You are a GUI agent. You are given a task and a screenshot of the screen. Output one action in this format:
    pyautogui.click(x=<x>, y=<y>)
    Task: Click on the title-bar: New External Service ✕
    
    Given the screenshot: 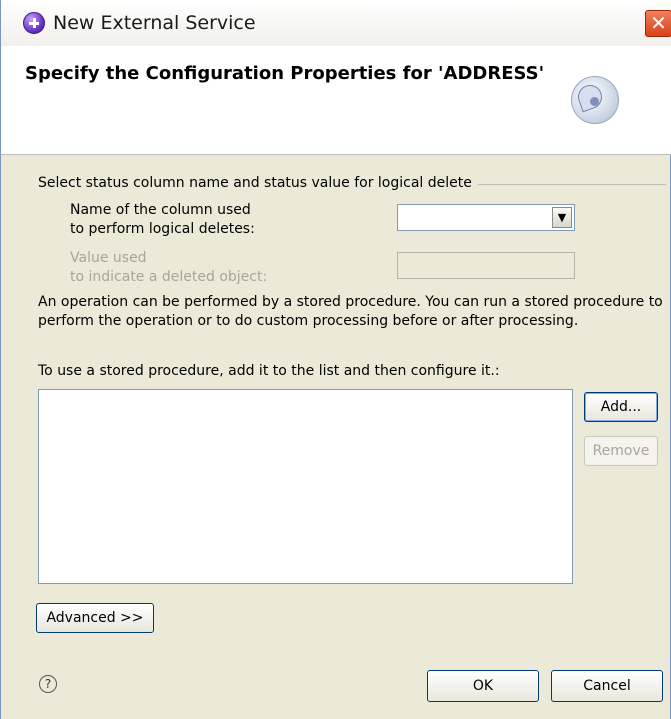 What is the action you would take?
    pyautogui.click(x=336, y=23)
    